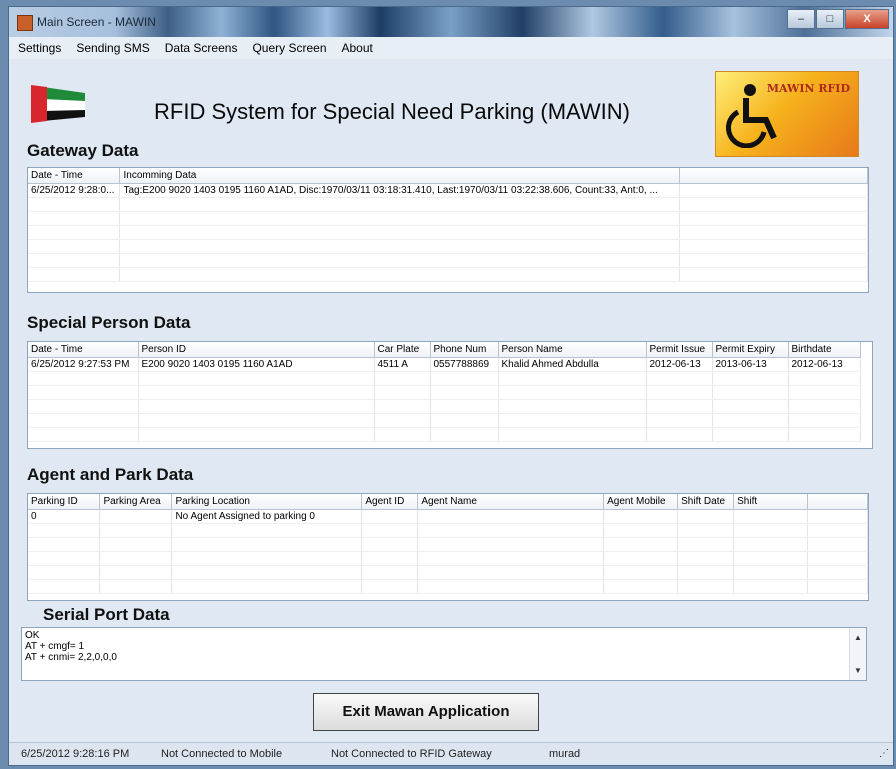 The width and height of the screenshot is (896, 769). Describe the element at coordinates (110, 474) in the screenshot. I see `agent-park-data-title: Agent and Park Data` at that location.